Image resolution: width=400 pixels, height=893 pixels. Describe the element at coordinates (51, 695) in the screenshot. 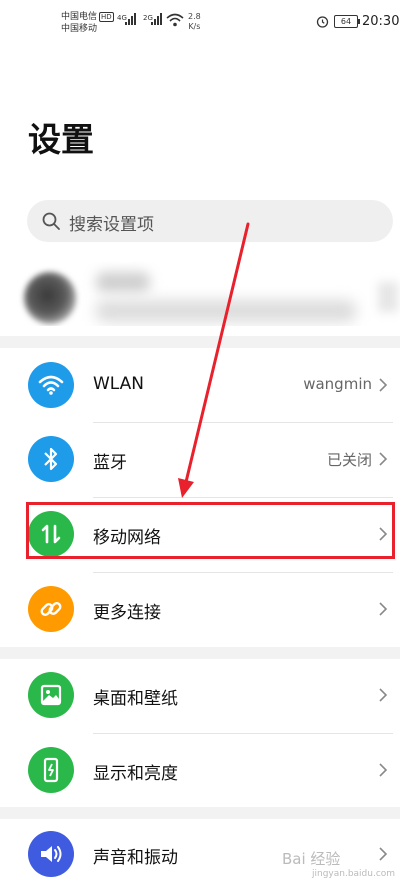

I see `wallpaper-icon` at that location.